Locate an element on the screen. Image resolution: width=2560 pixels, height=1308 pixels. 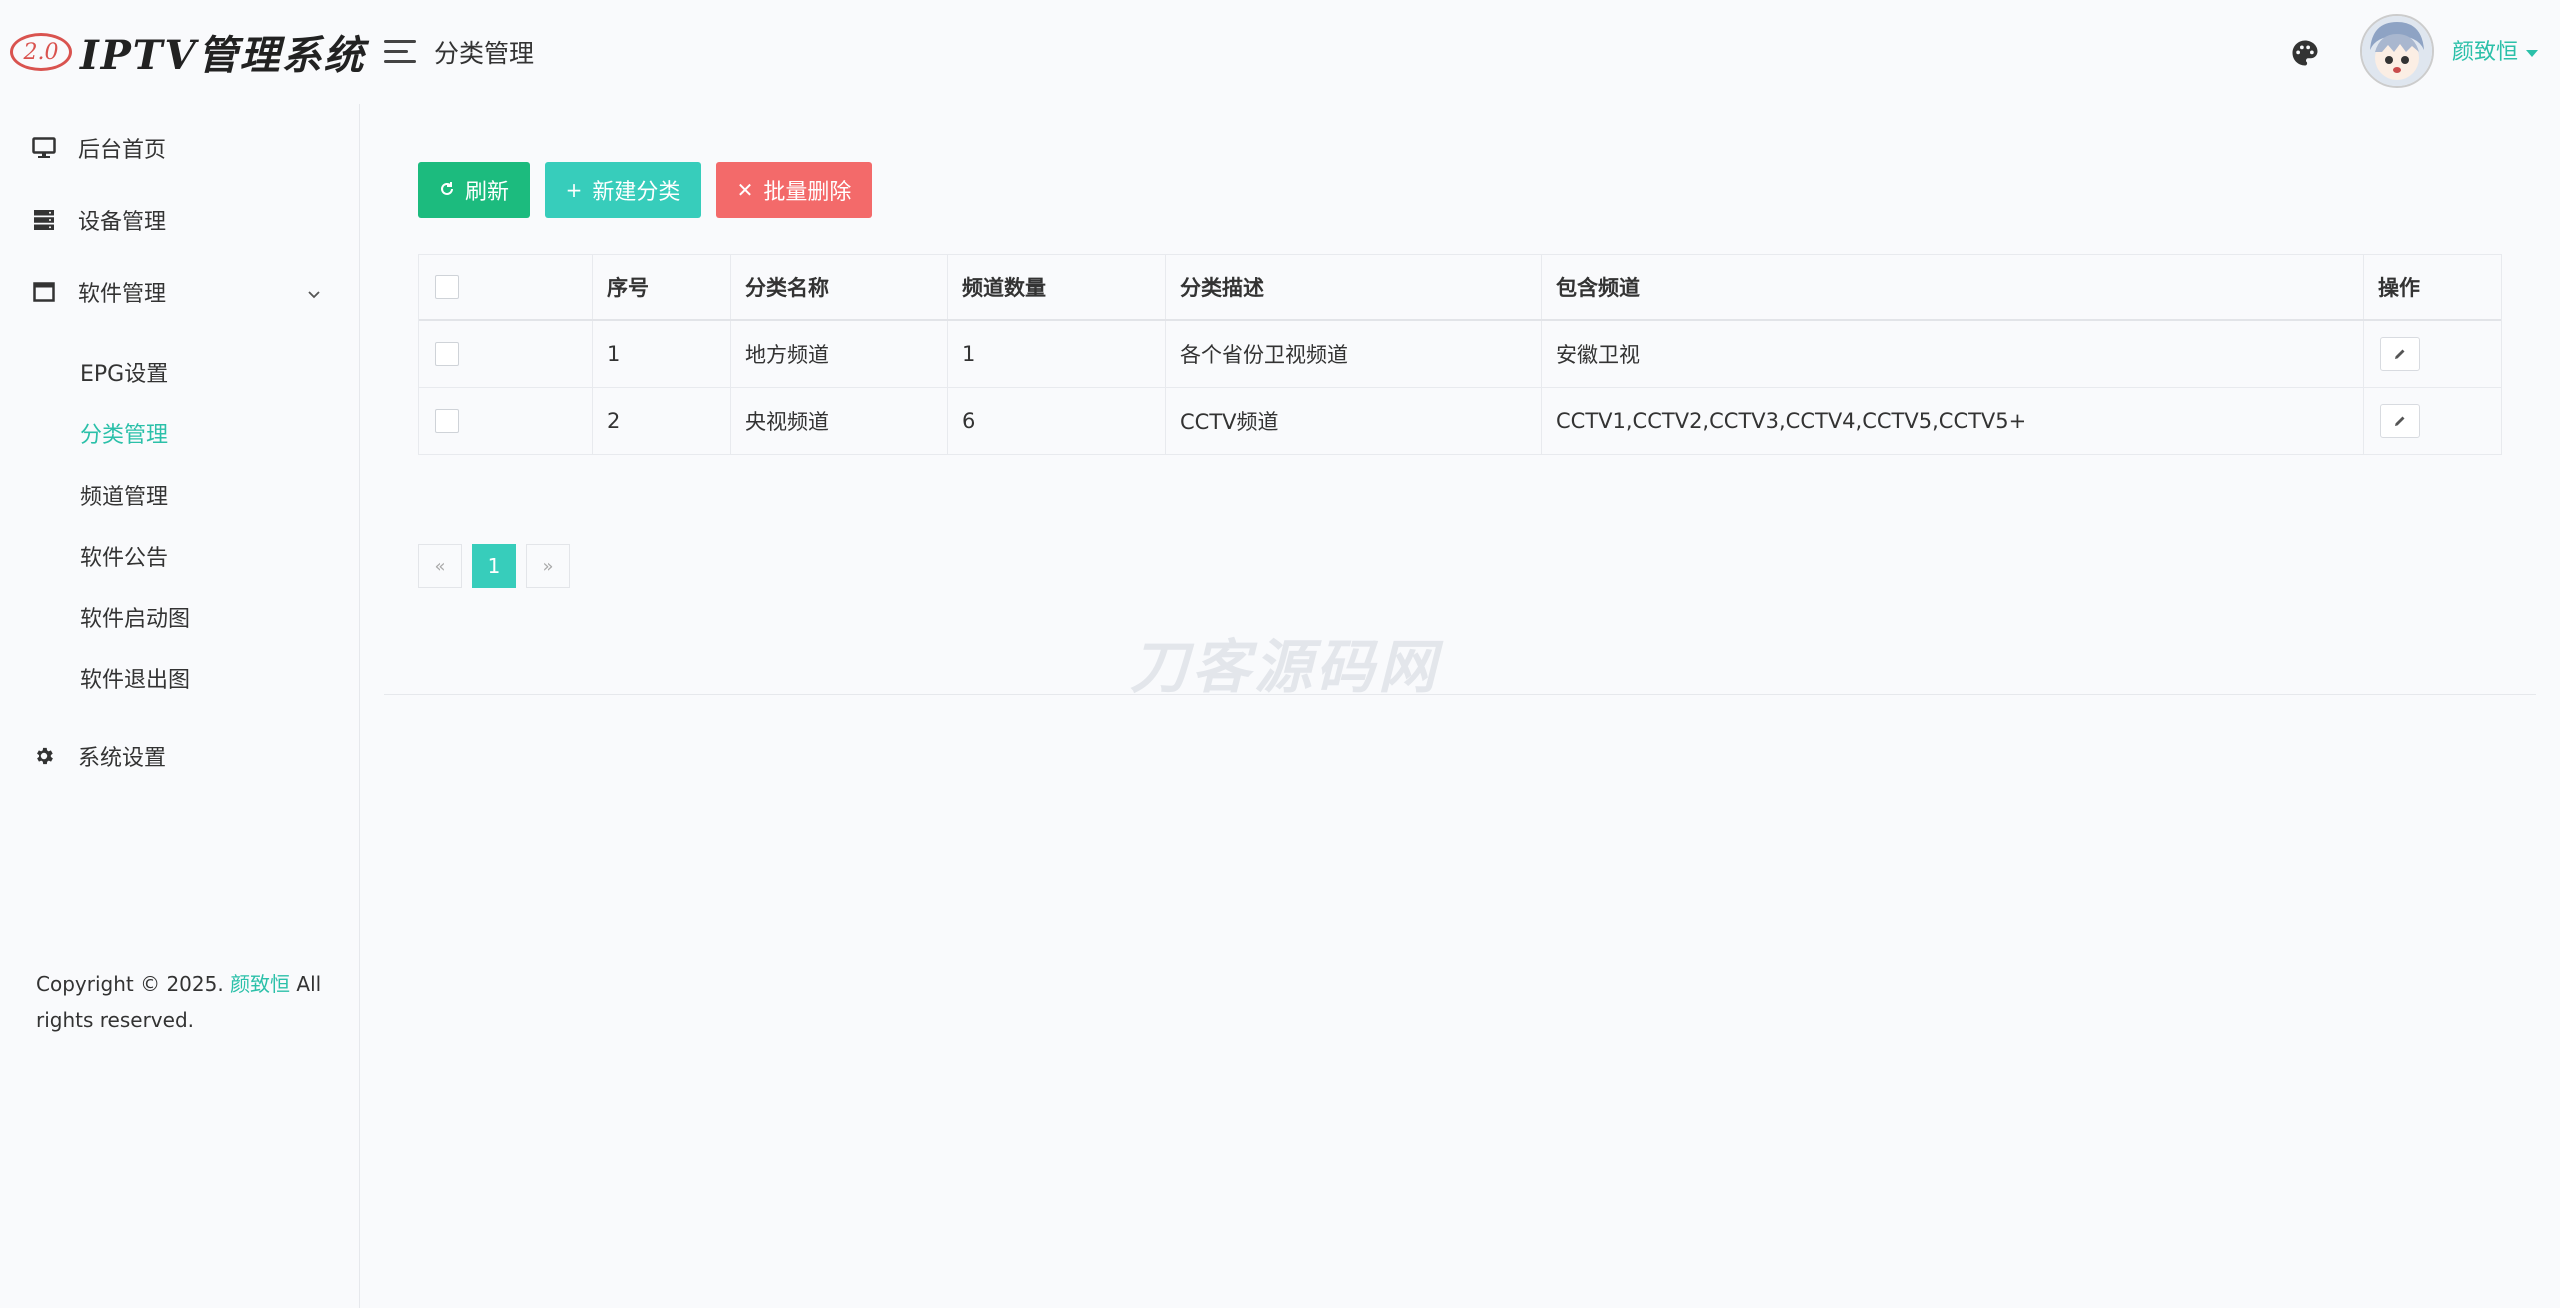
table-header: 序号 分类名称 频道数量 分类描述 包含频道 操作 is located at coordinates (1460, 288).